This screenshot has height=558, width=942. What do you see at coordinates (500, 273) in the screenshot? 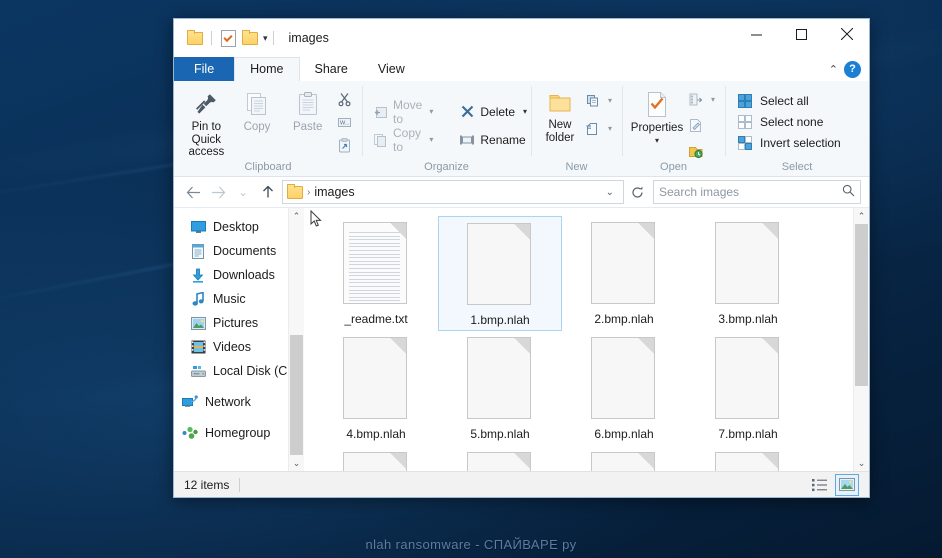
I see `file-item: 1.bmp.nlah` at bounding box center [500, 273].